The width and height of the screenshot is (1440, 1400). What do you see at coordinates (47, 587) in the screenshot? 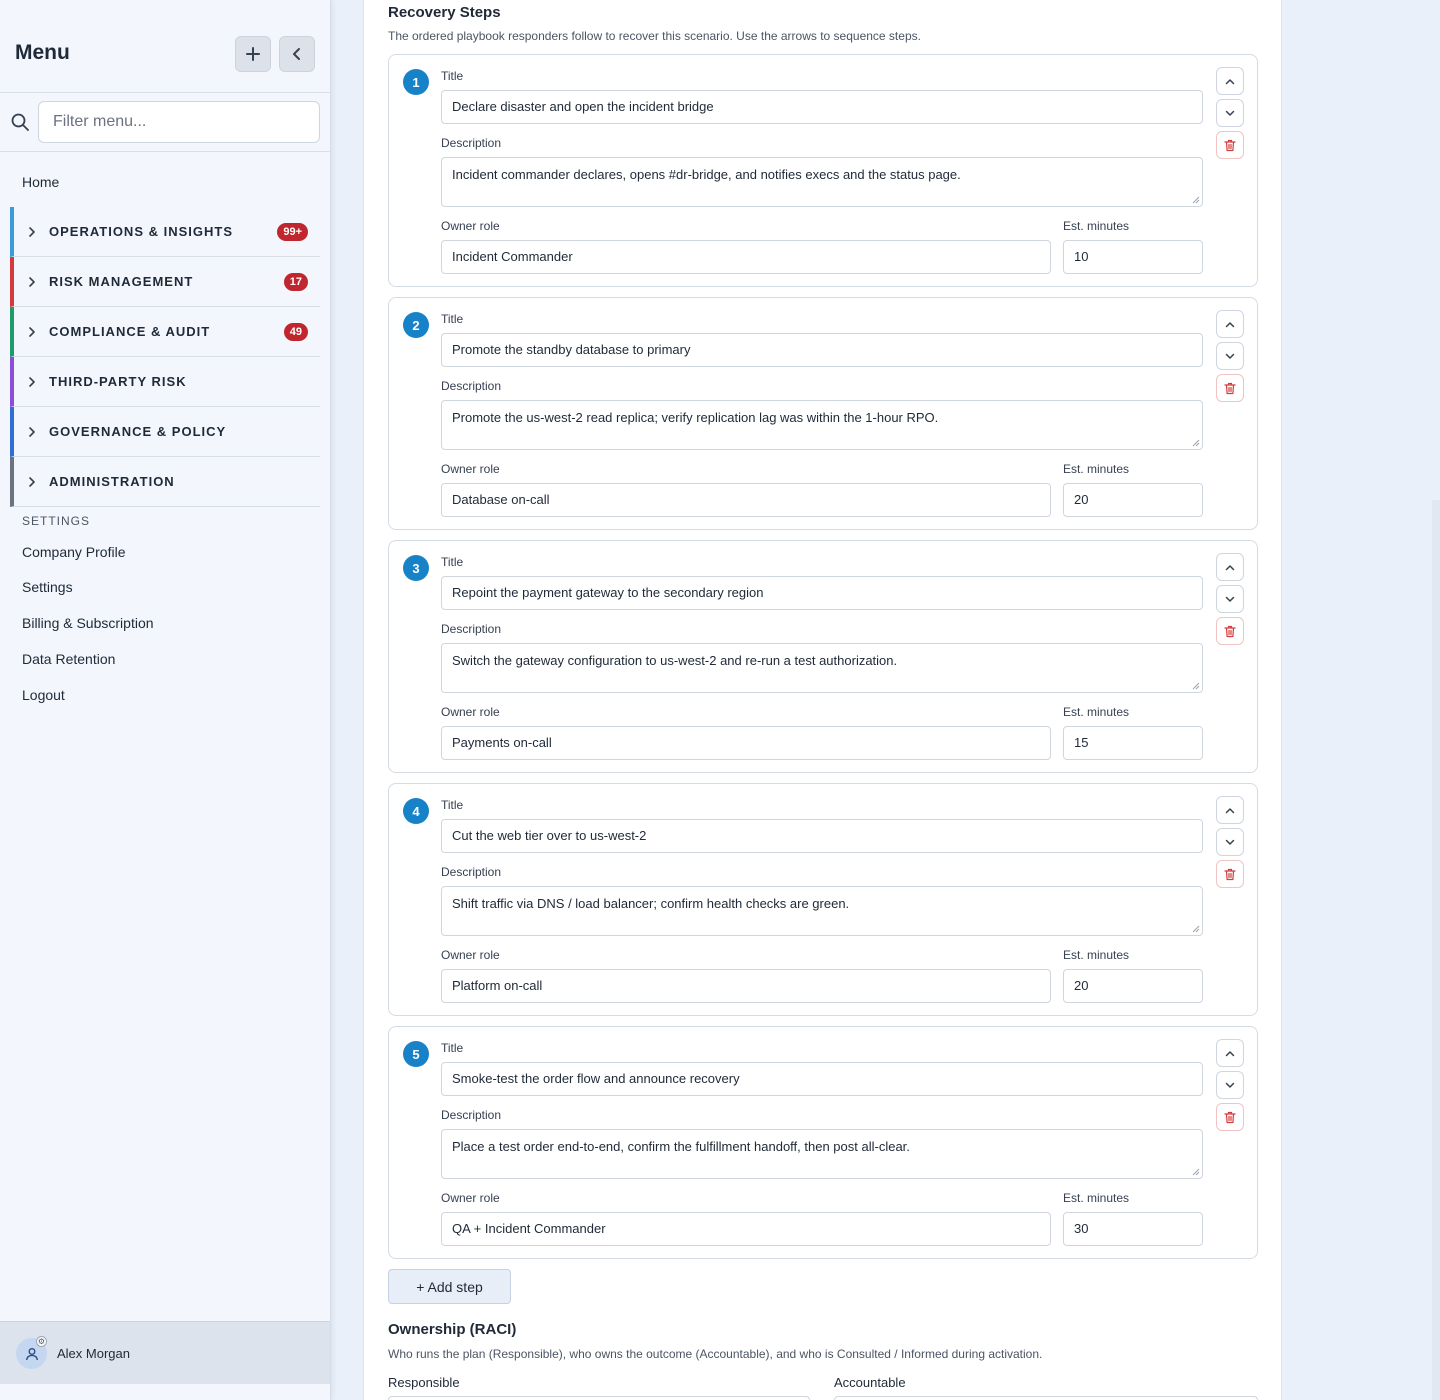
I see `sidebar-item-settings: Settings` at bounding box center [47, 587].